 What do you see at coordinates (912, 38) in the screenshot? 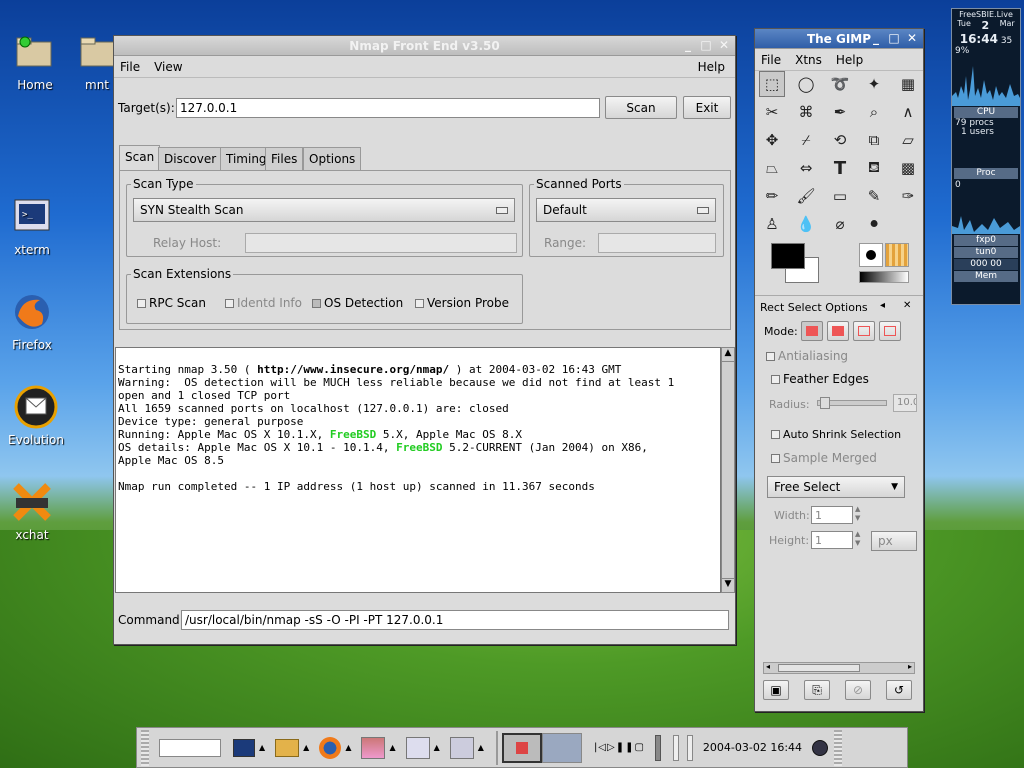
I see `close-icon: ✕` at bounding box center [912, 38].